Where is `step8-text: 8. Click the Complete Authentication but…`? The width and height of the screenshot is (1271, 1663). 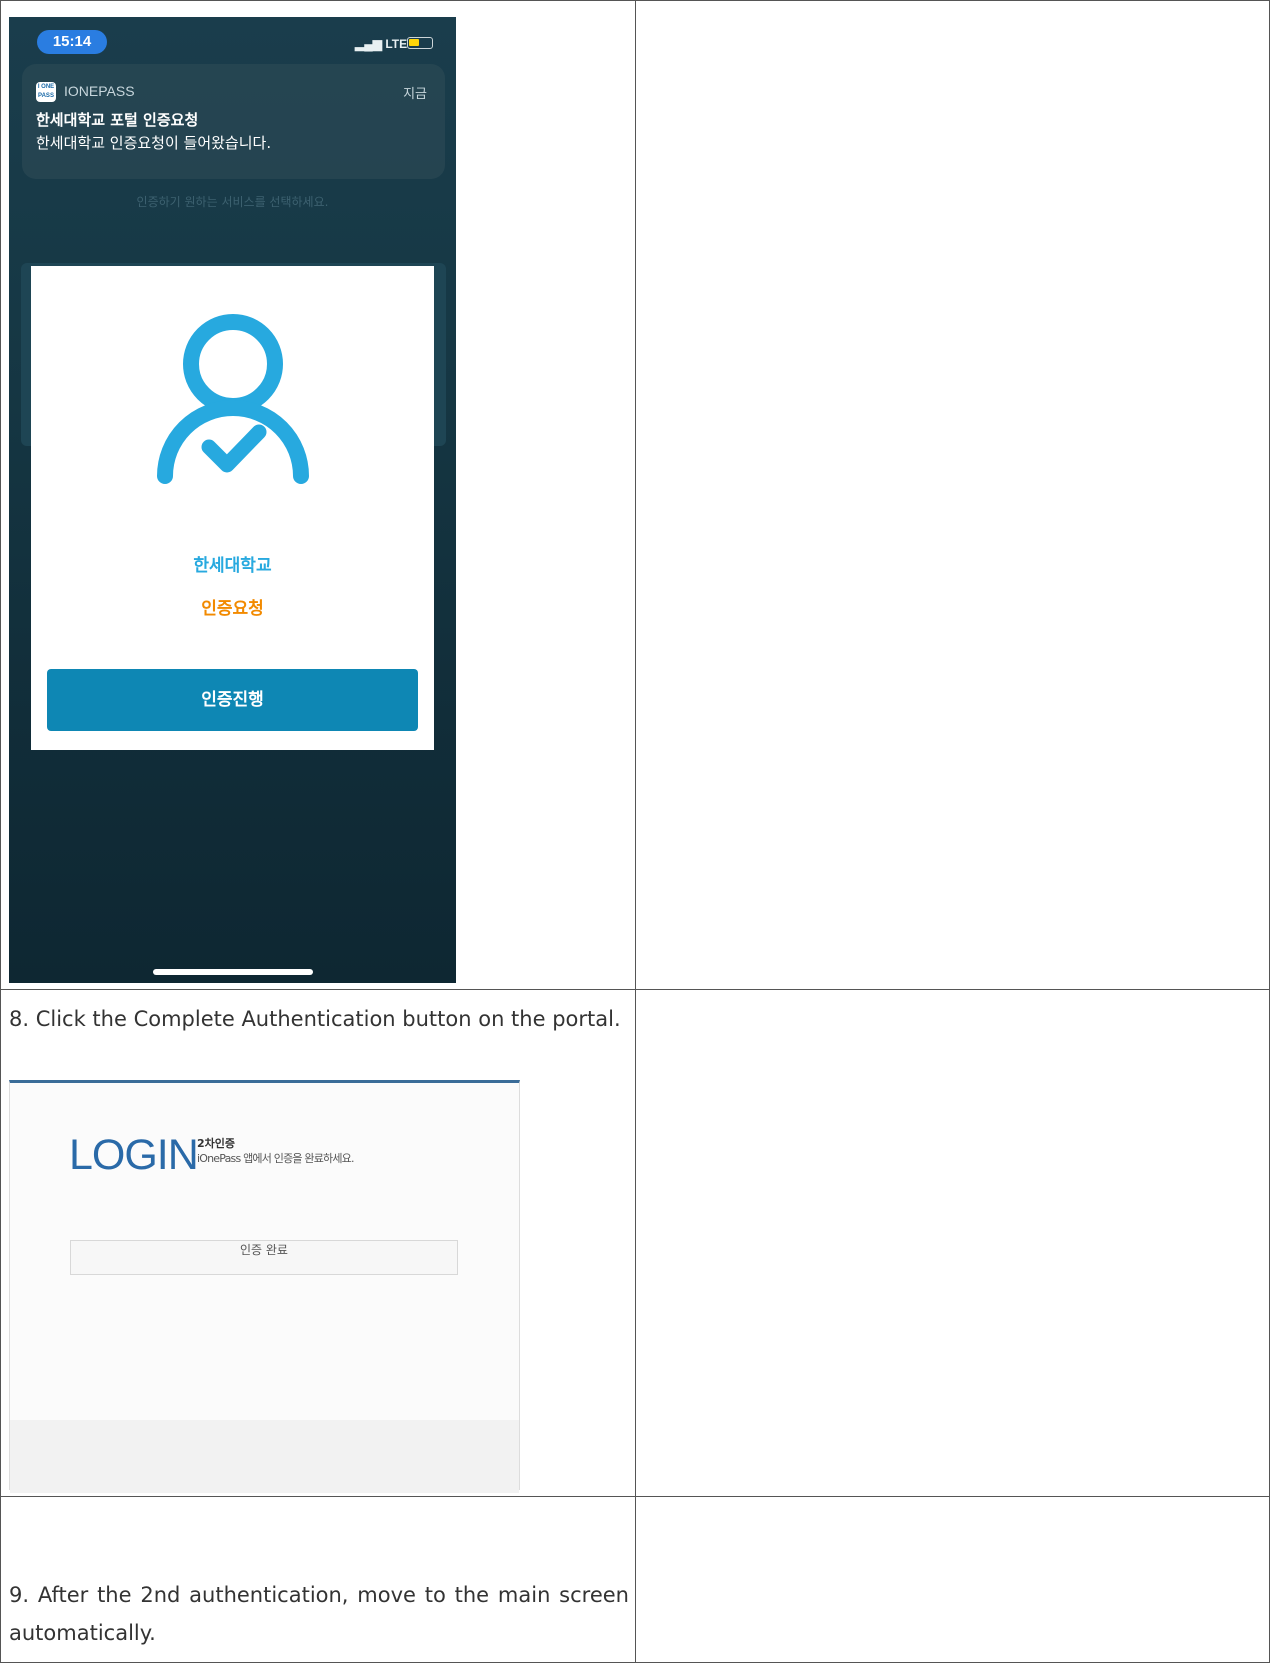
step8-text: 8. Click the Complete Authentication but… is located at coordinates (315, 1019).